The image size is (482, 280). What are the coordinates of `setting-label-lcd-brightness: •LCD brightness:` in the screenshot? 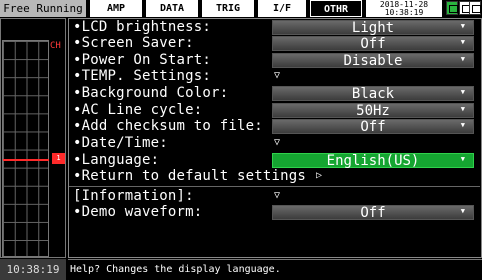 It's located at (142, 27).